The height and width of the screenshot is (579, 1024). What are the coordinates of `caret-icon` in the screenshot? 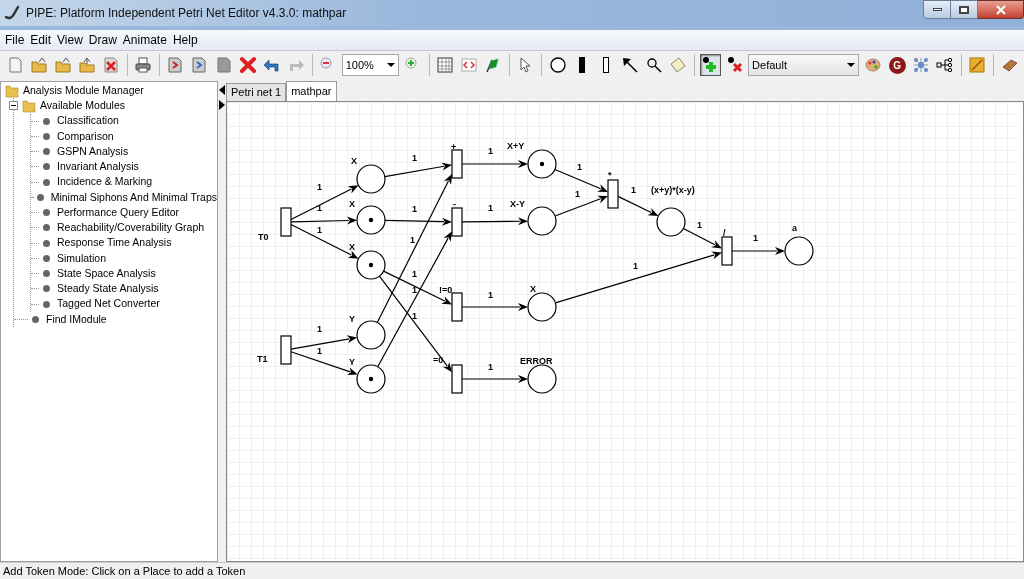 It's located at (851, 65).